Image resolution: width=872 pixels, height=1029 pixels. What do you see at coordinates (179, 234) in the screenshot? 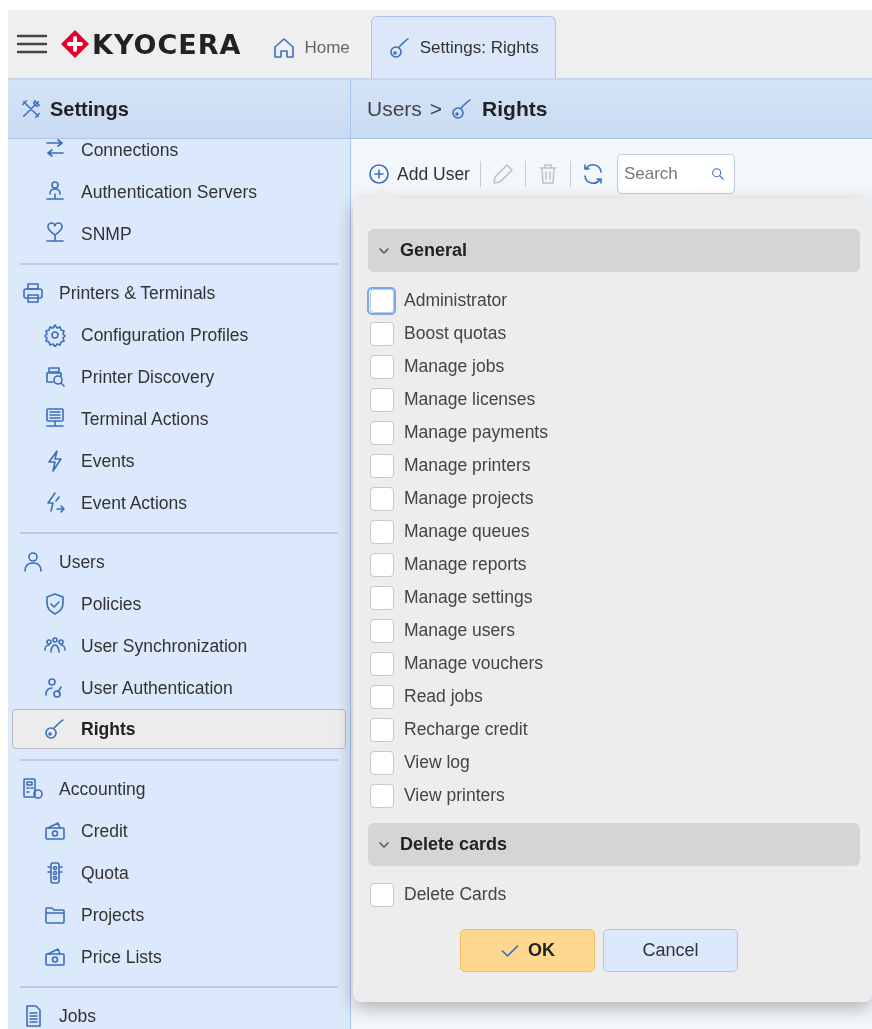
I see `sidebar-item: SNMP` at bounding box center [179, 234].